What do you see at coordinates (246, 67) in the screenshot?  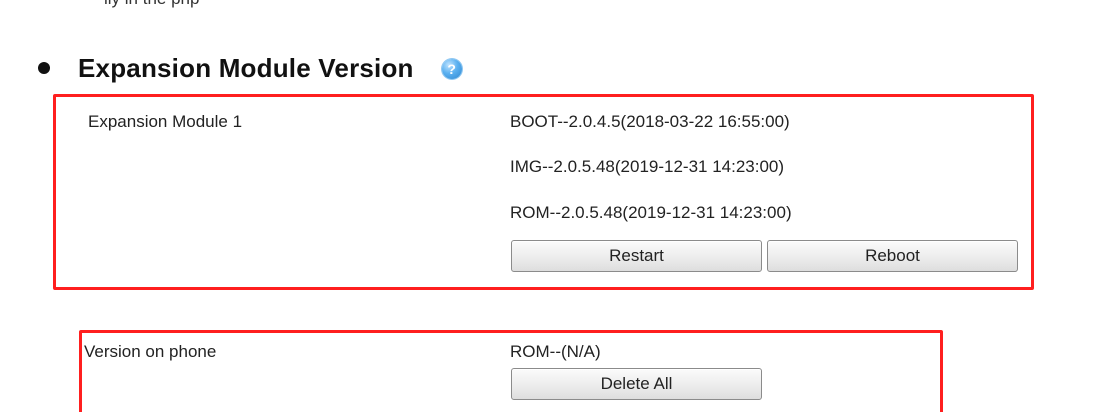 I see `section-title: Expansion Module Version` at bounding box center [246, 67].